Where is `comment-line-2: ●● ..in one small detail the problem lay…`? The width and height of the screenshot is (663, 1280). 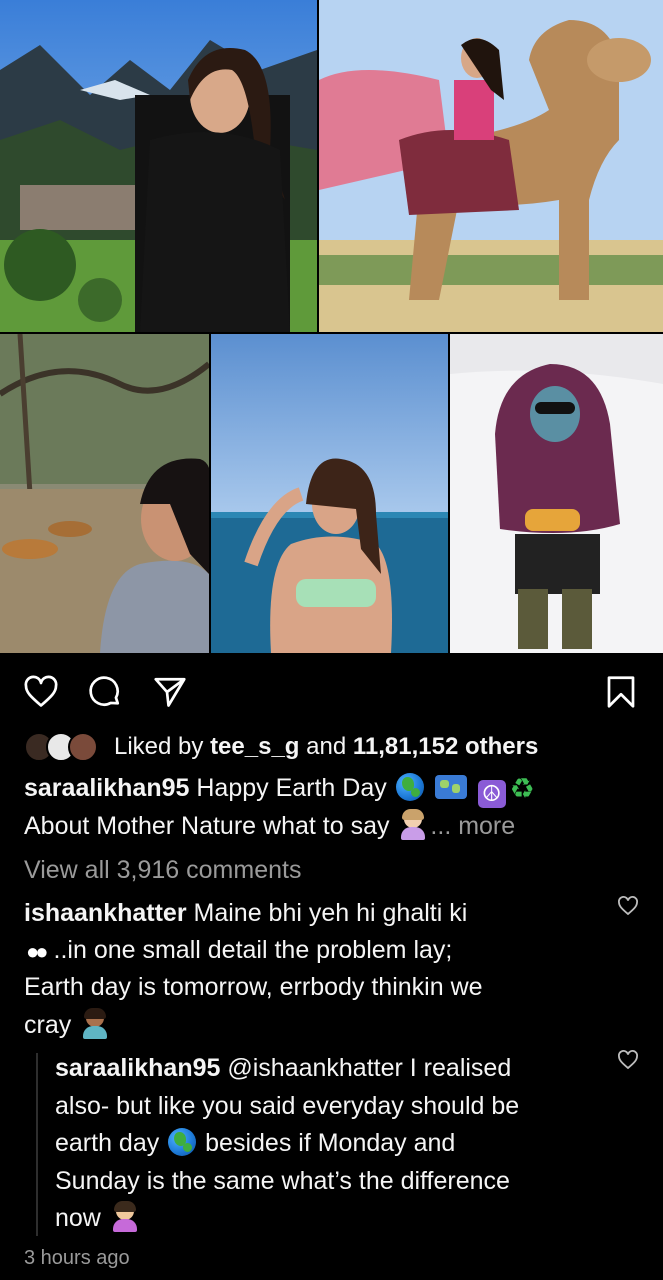
comment-line-2: ●● ..in one small detail the problem lay… is located at coordinates (238, 951).